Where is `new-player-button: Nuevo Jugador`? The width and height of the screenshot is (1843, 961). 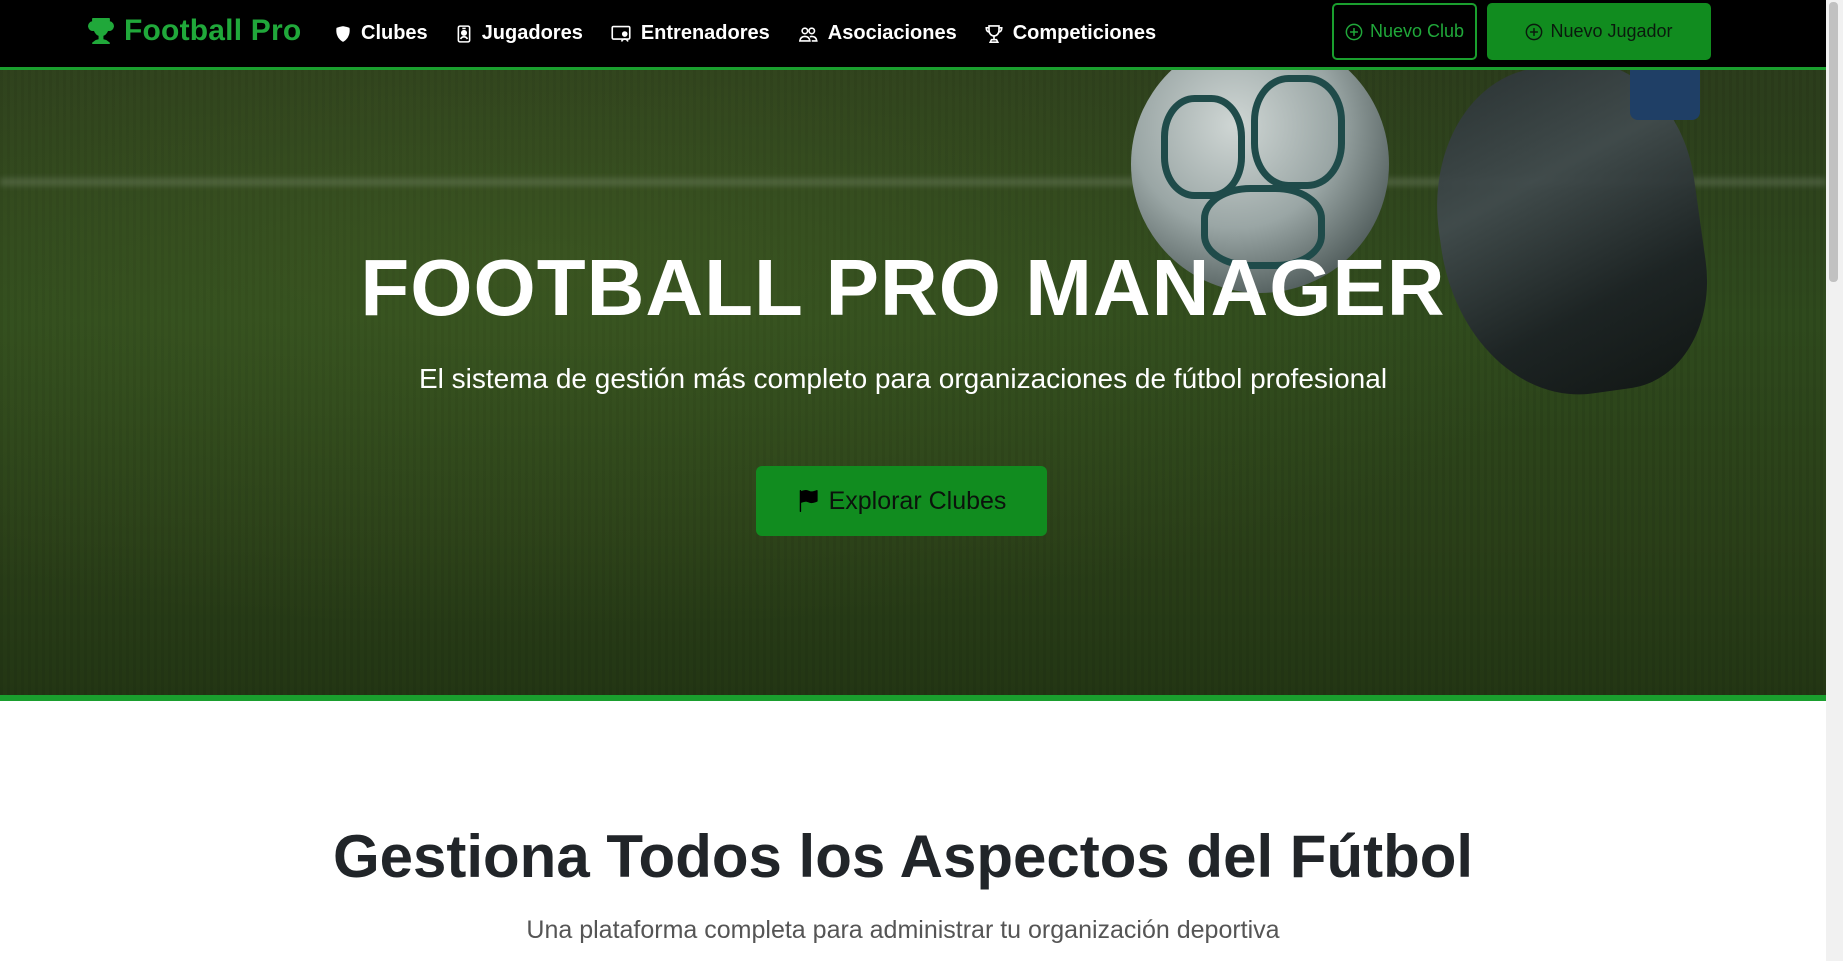 new-player-button: Nuevo Jugador is located at coordinates (1599, 31).